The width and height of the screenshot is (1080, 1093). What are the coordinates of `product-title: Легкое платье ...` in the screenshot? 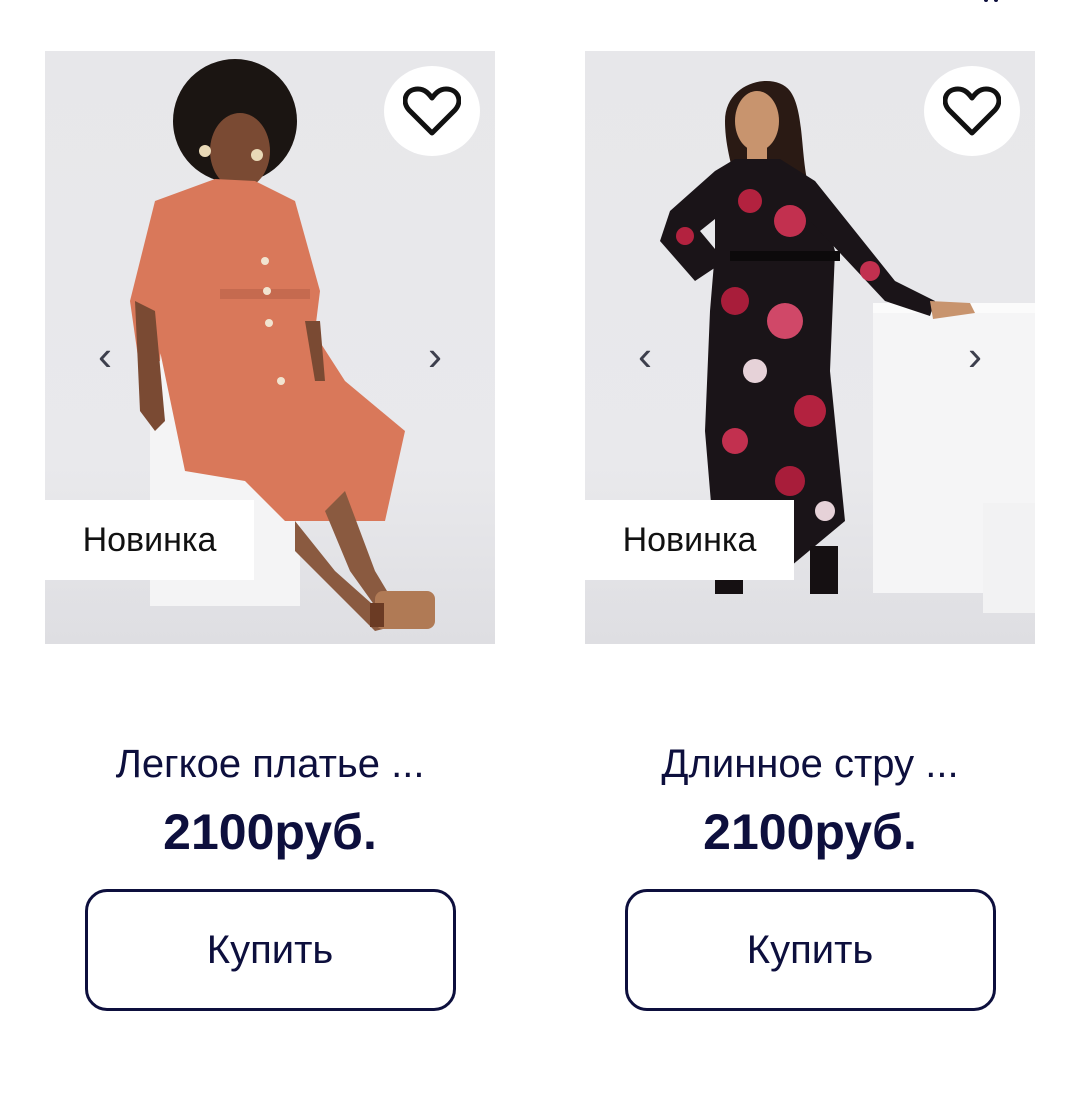 It's located at (270, 764).